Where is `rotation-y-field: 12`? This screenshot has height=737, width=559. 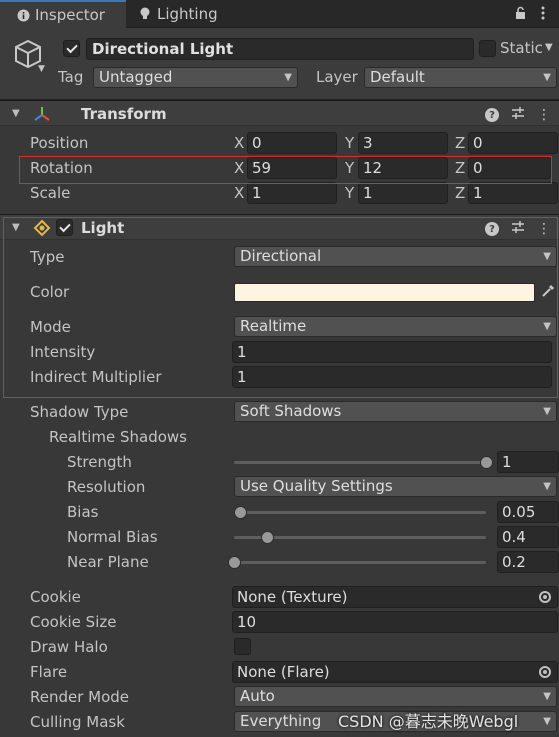 rotation-y-field: 12 is located at coordinates (403, 168).